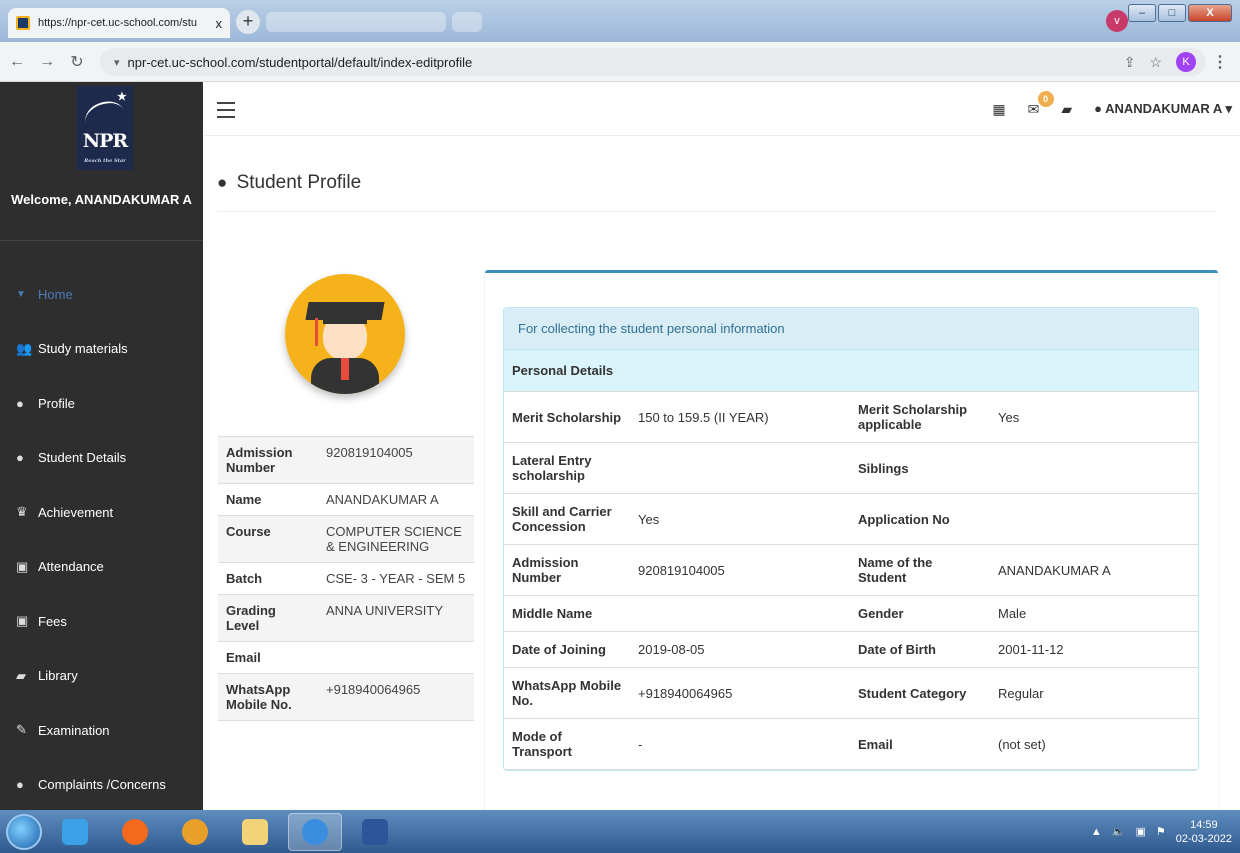  What do you see at coordinates (17, 62) in the screenshot?
I see `back-icon: ←` at bounding box center [17, 62].